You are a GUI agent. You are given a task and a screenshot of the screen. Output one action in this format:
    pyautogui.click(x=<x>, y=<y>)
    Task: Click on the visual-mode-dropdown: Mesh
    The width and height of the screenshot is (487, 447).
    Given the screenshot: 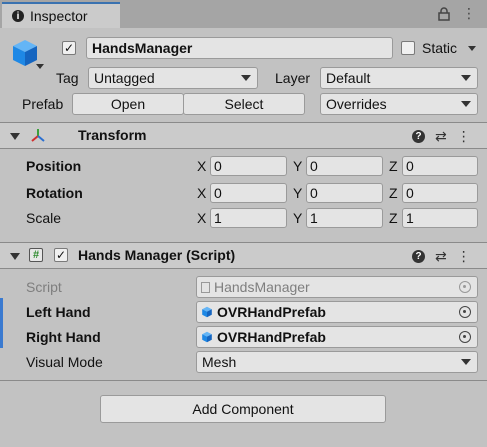 What is the action you would take?
    pyautogui.click(x=337, y=362)
    